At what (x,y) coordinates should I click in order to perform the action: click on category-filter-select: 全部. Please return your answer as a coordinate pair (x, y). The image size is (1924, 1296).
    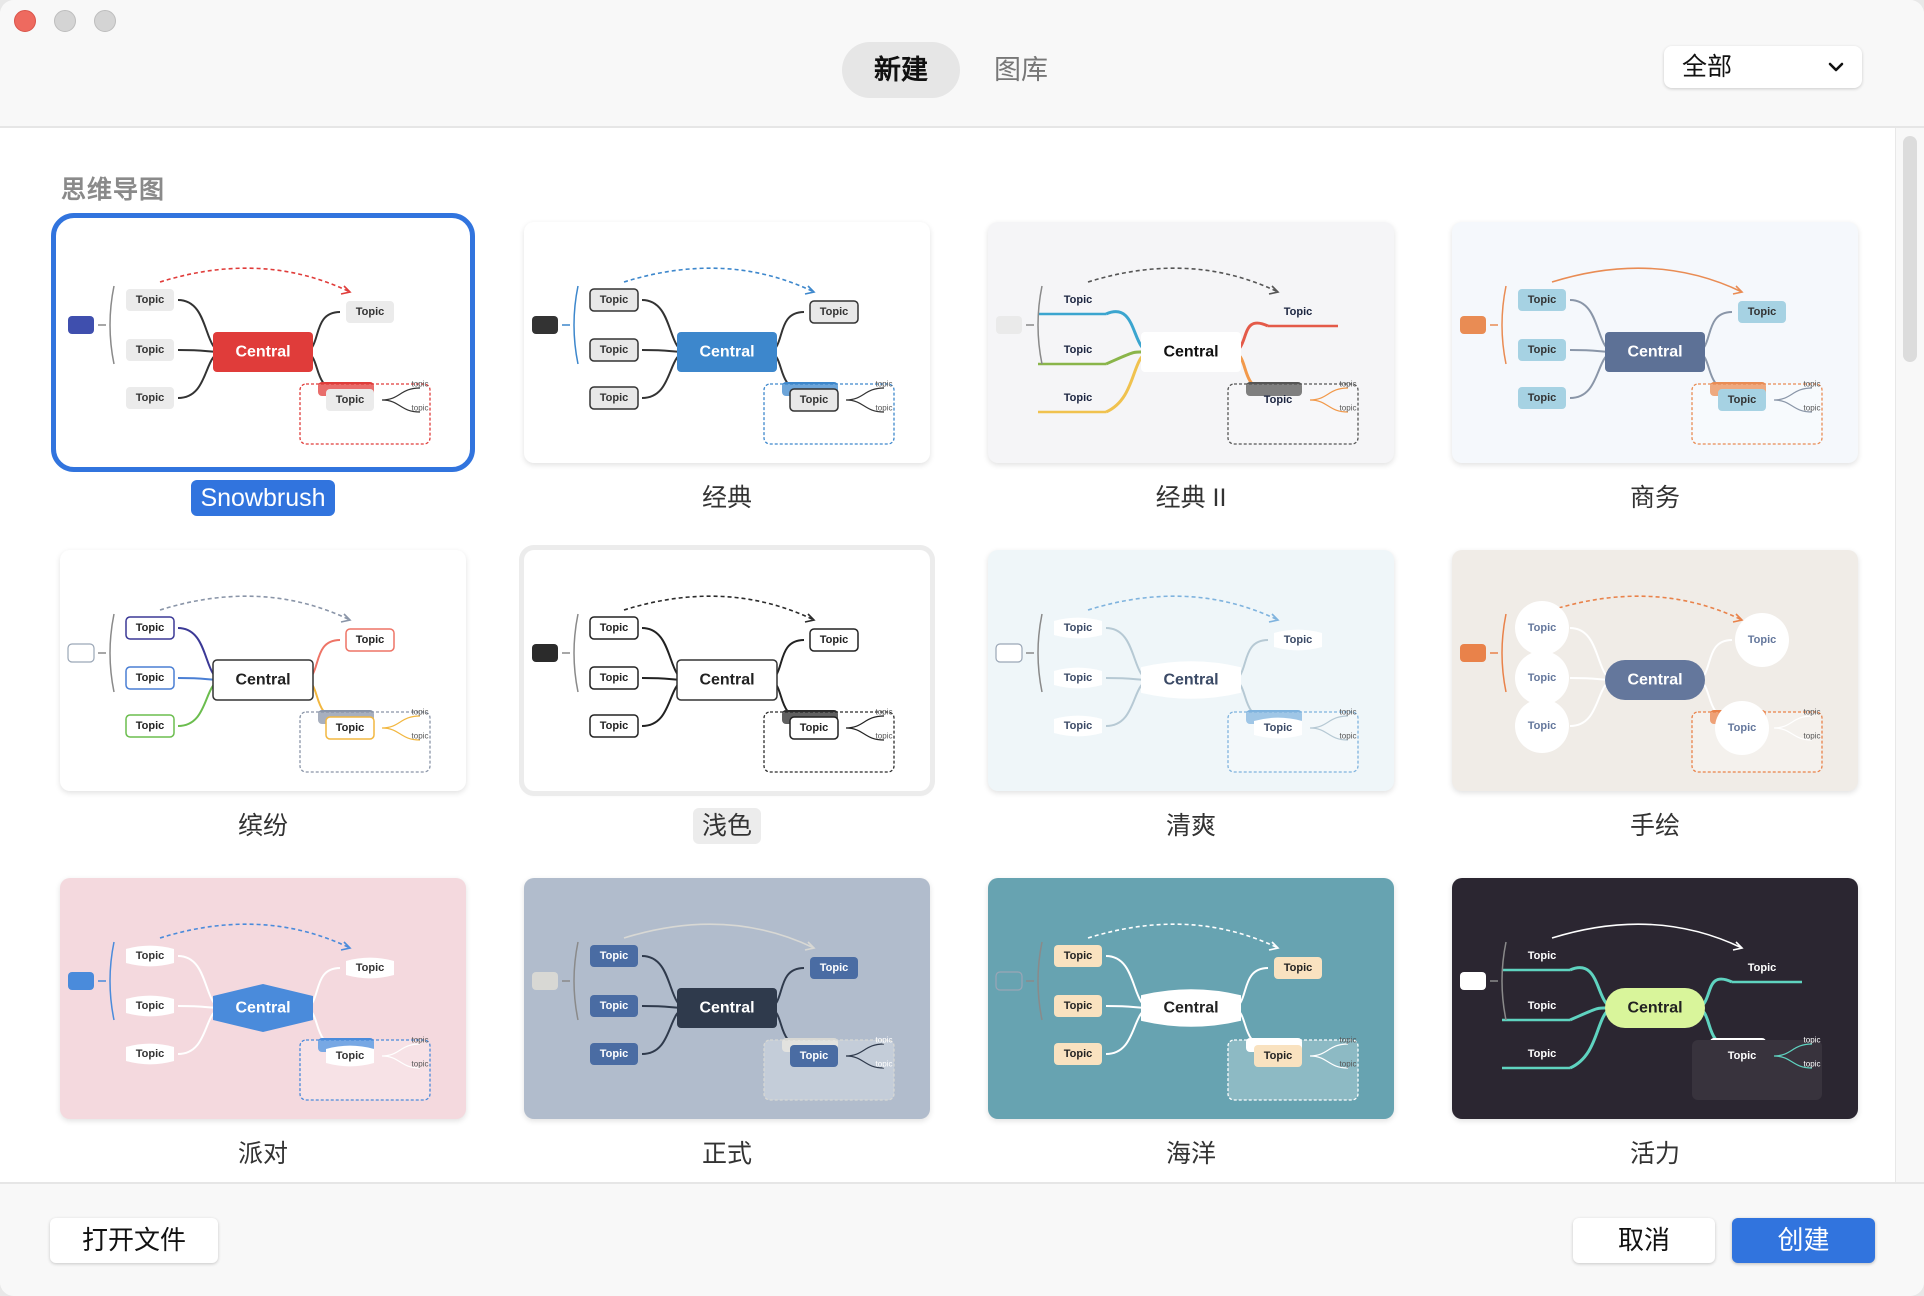
    Looking at the image, I should click on (1763, 67).